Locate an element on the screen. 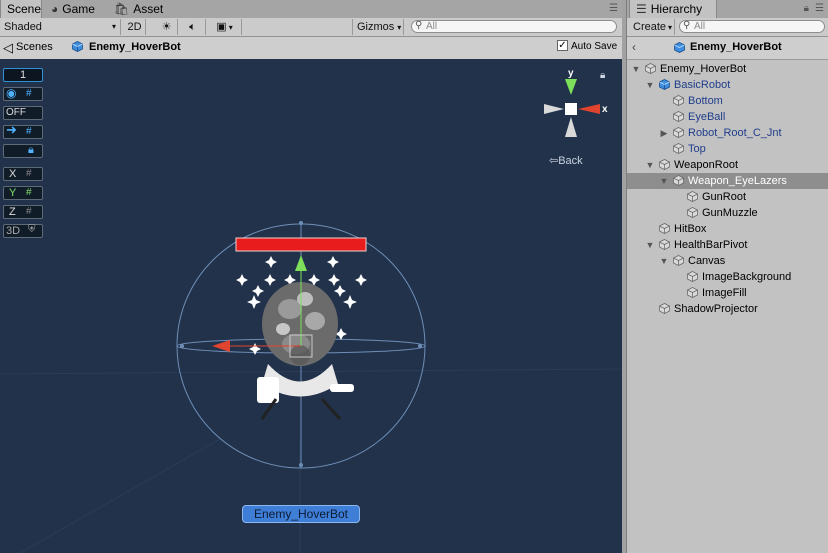 The image size is (828, 553). hierarchy-tab-bar: ☰ Hierarchy 🔒︎ ☰ is located at coordinates (727, 9).